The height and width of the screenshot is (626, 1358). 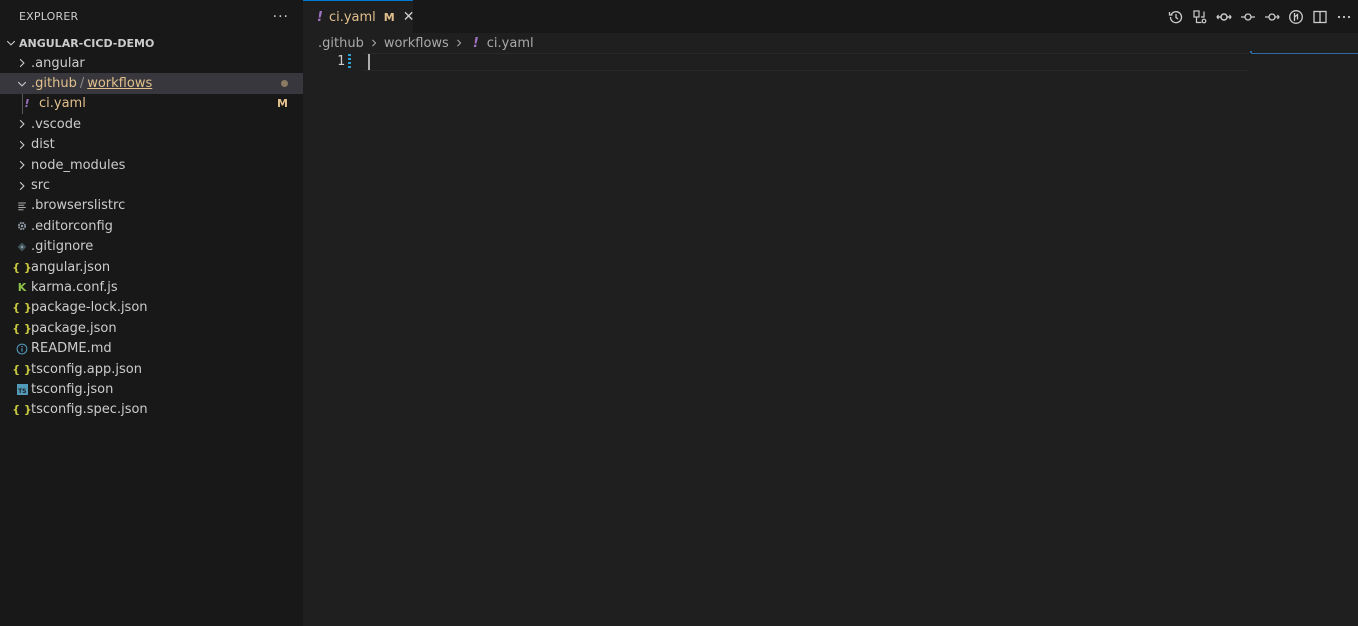 What do you see at coordinates (22, 287) in the screenshot?
I see `karma-icon: K` at bounding box center [22, 287].